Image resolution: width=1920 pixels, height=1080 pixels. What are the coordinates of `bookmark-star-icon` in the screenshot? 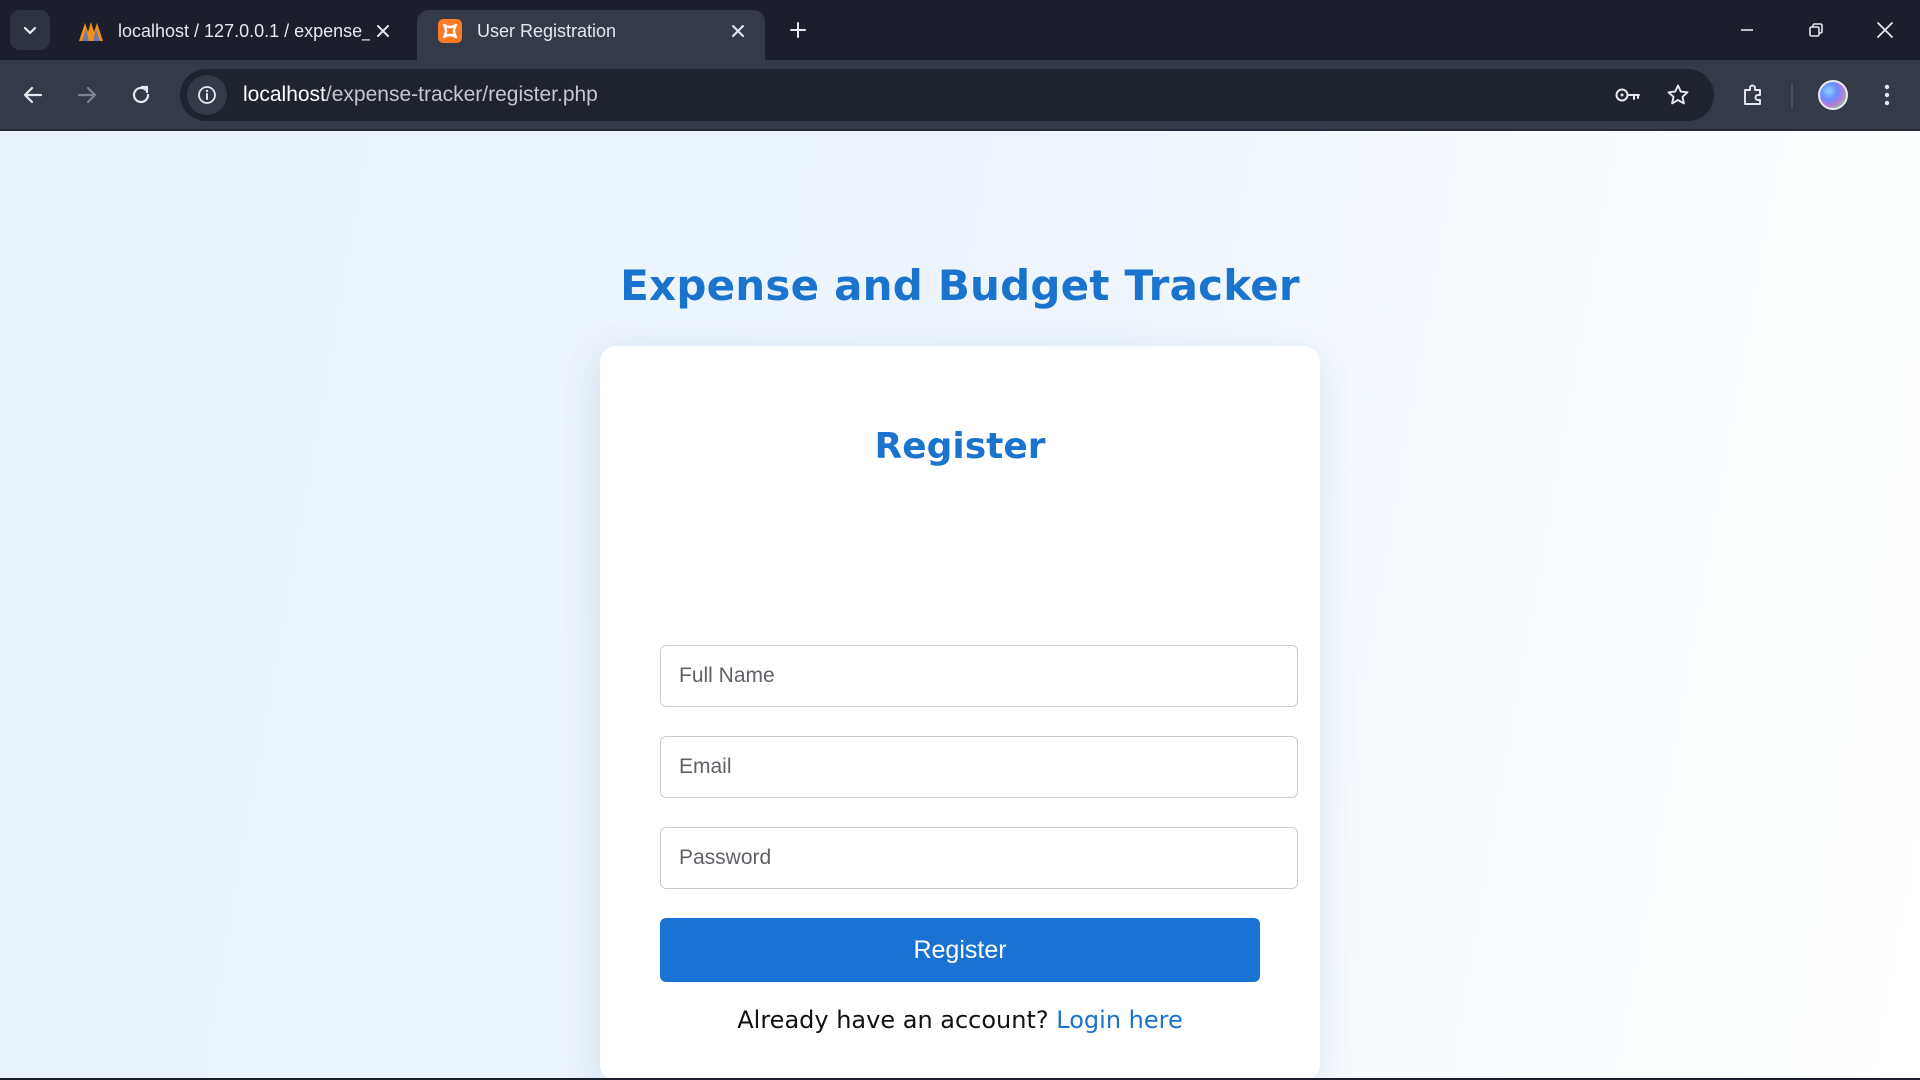 It's located at (1678, 95).